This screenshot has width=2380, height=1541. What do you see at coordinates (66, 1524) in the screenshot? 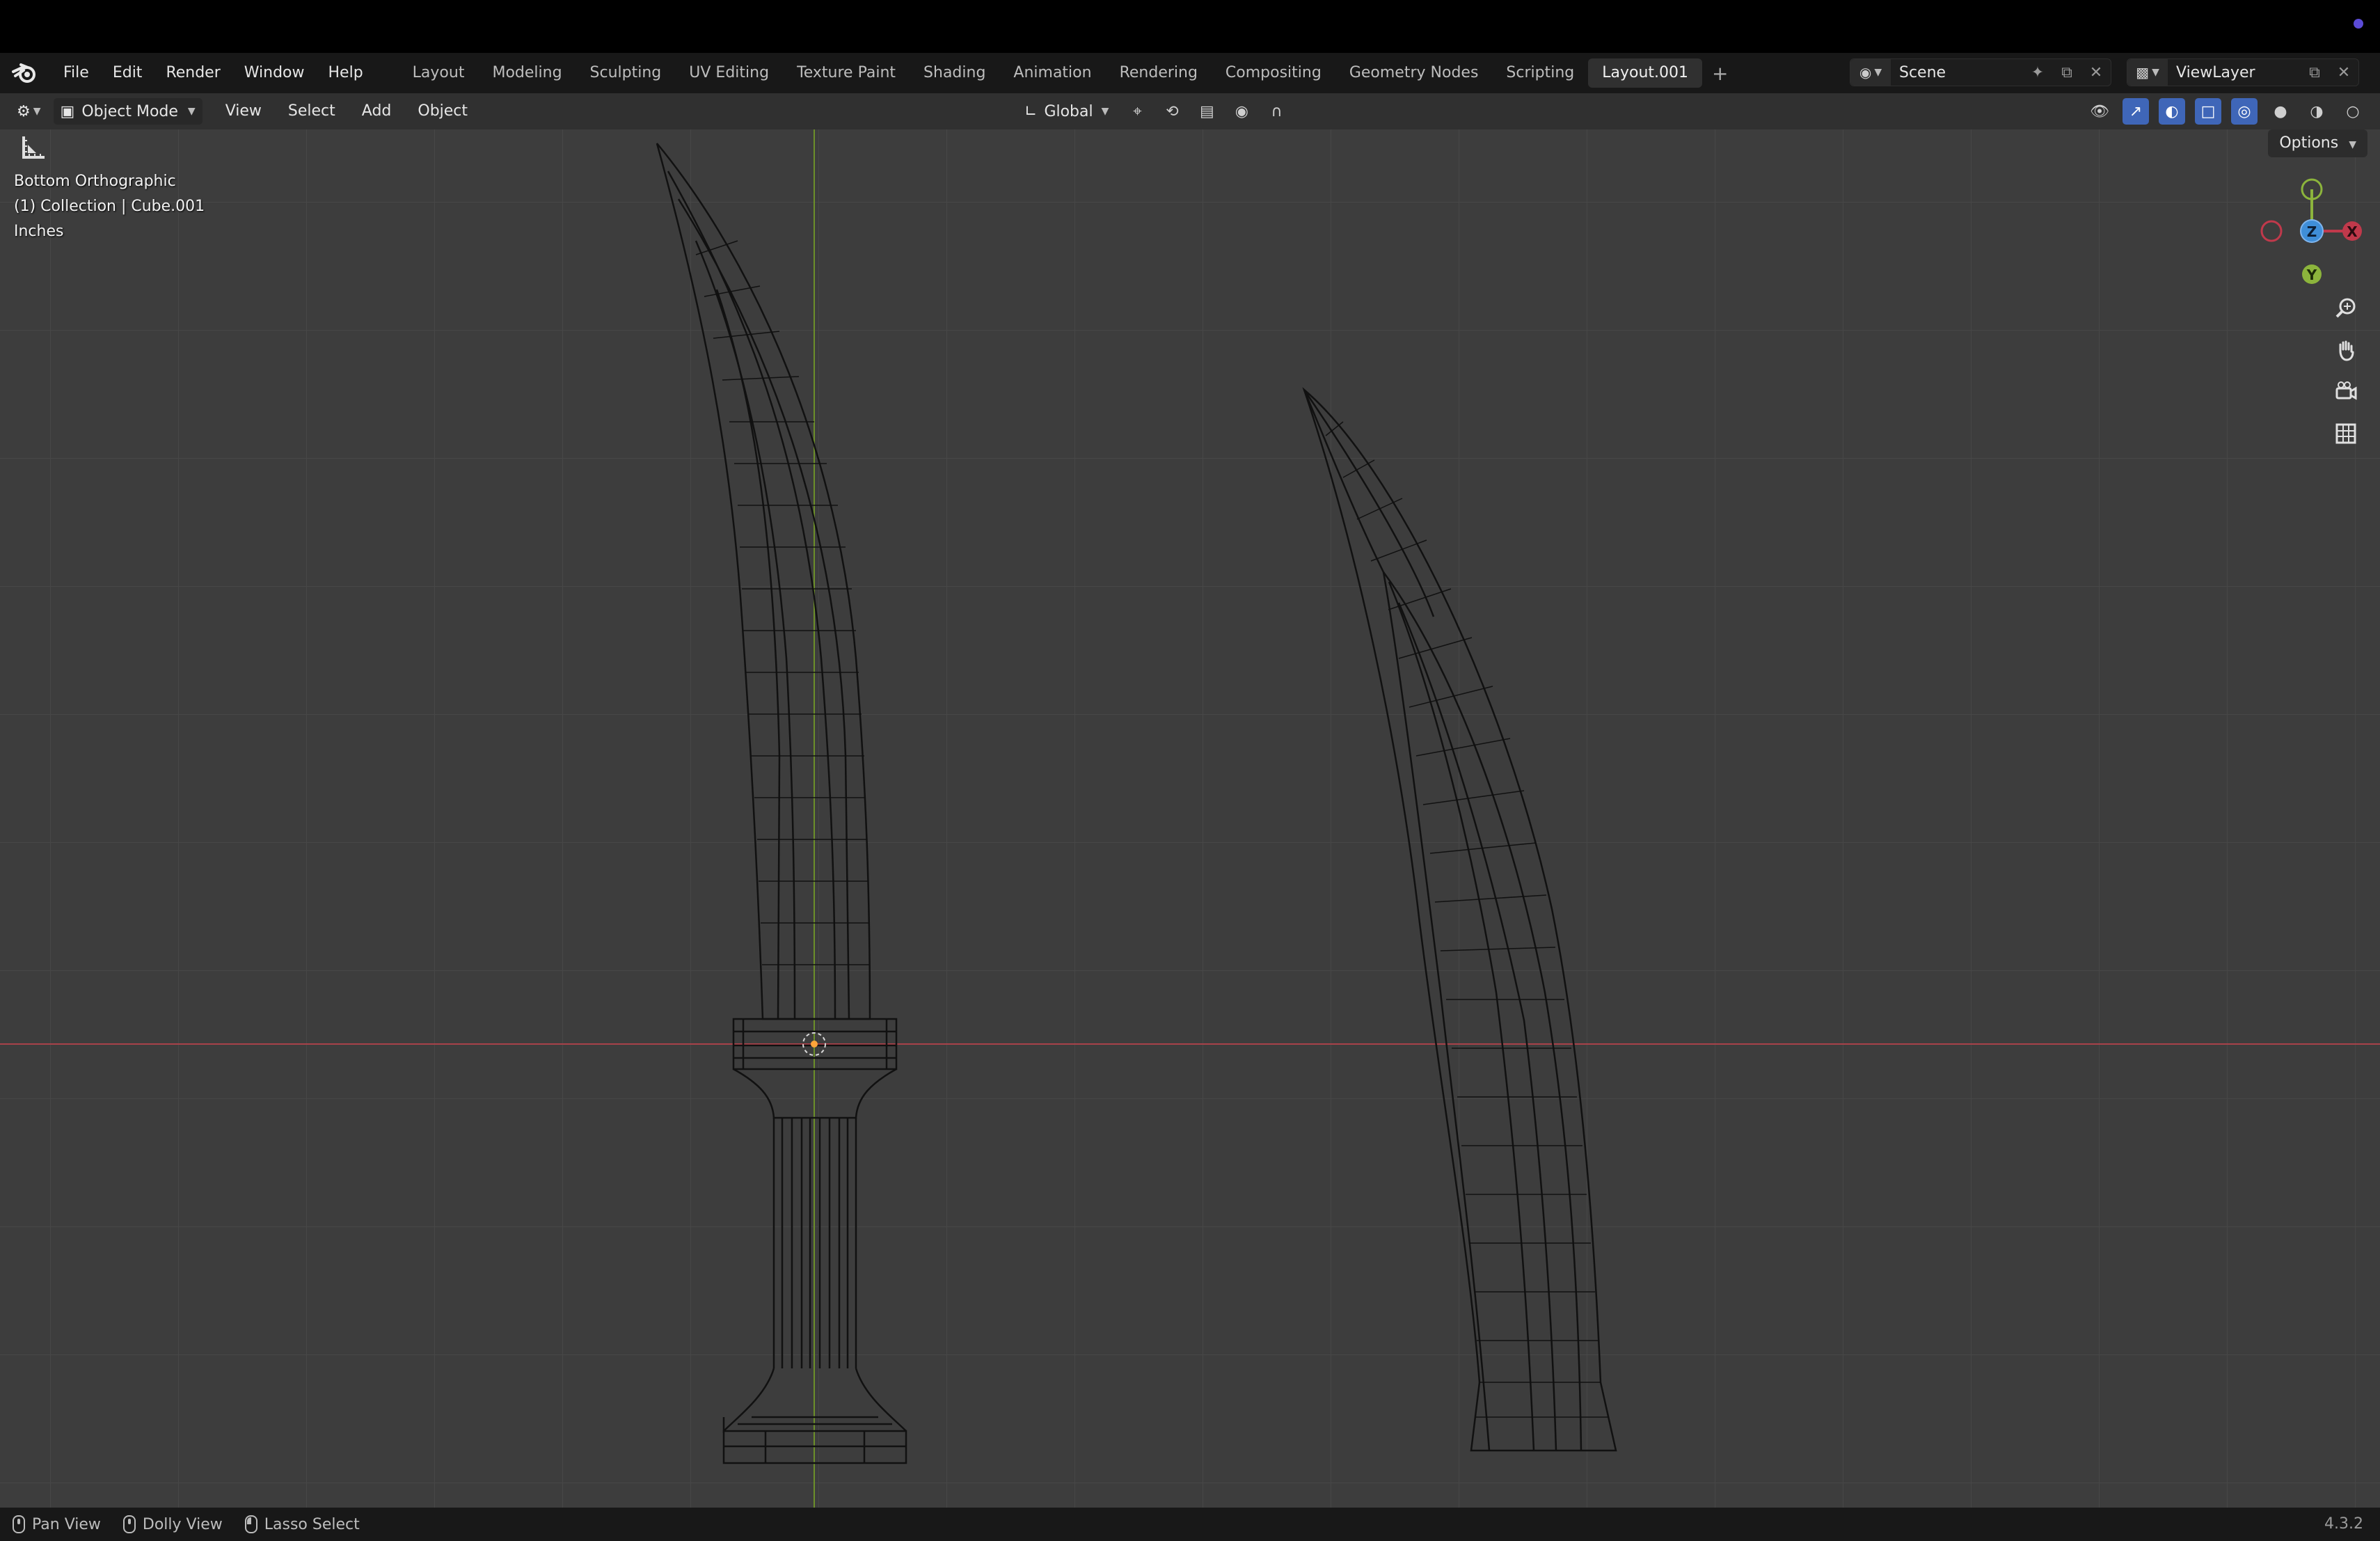
I see `pan-view-label: Pan View` at bounding box center [66, 1524].